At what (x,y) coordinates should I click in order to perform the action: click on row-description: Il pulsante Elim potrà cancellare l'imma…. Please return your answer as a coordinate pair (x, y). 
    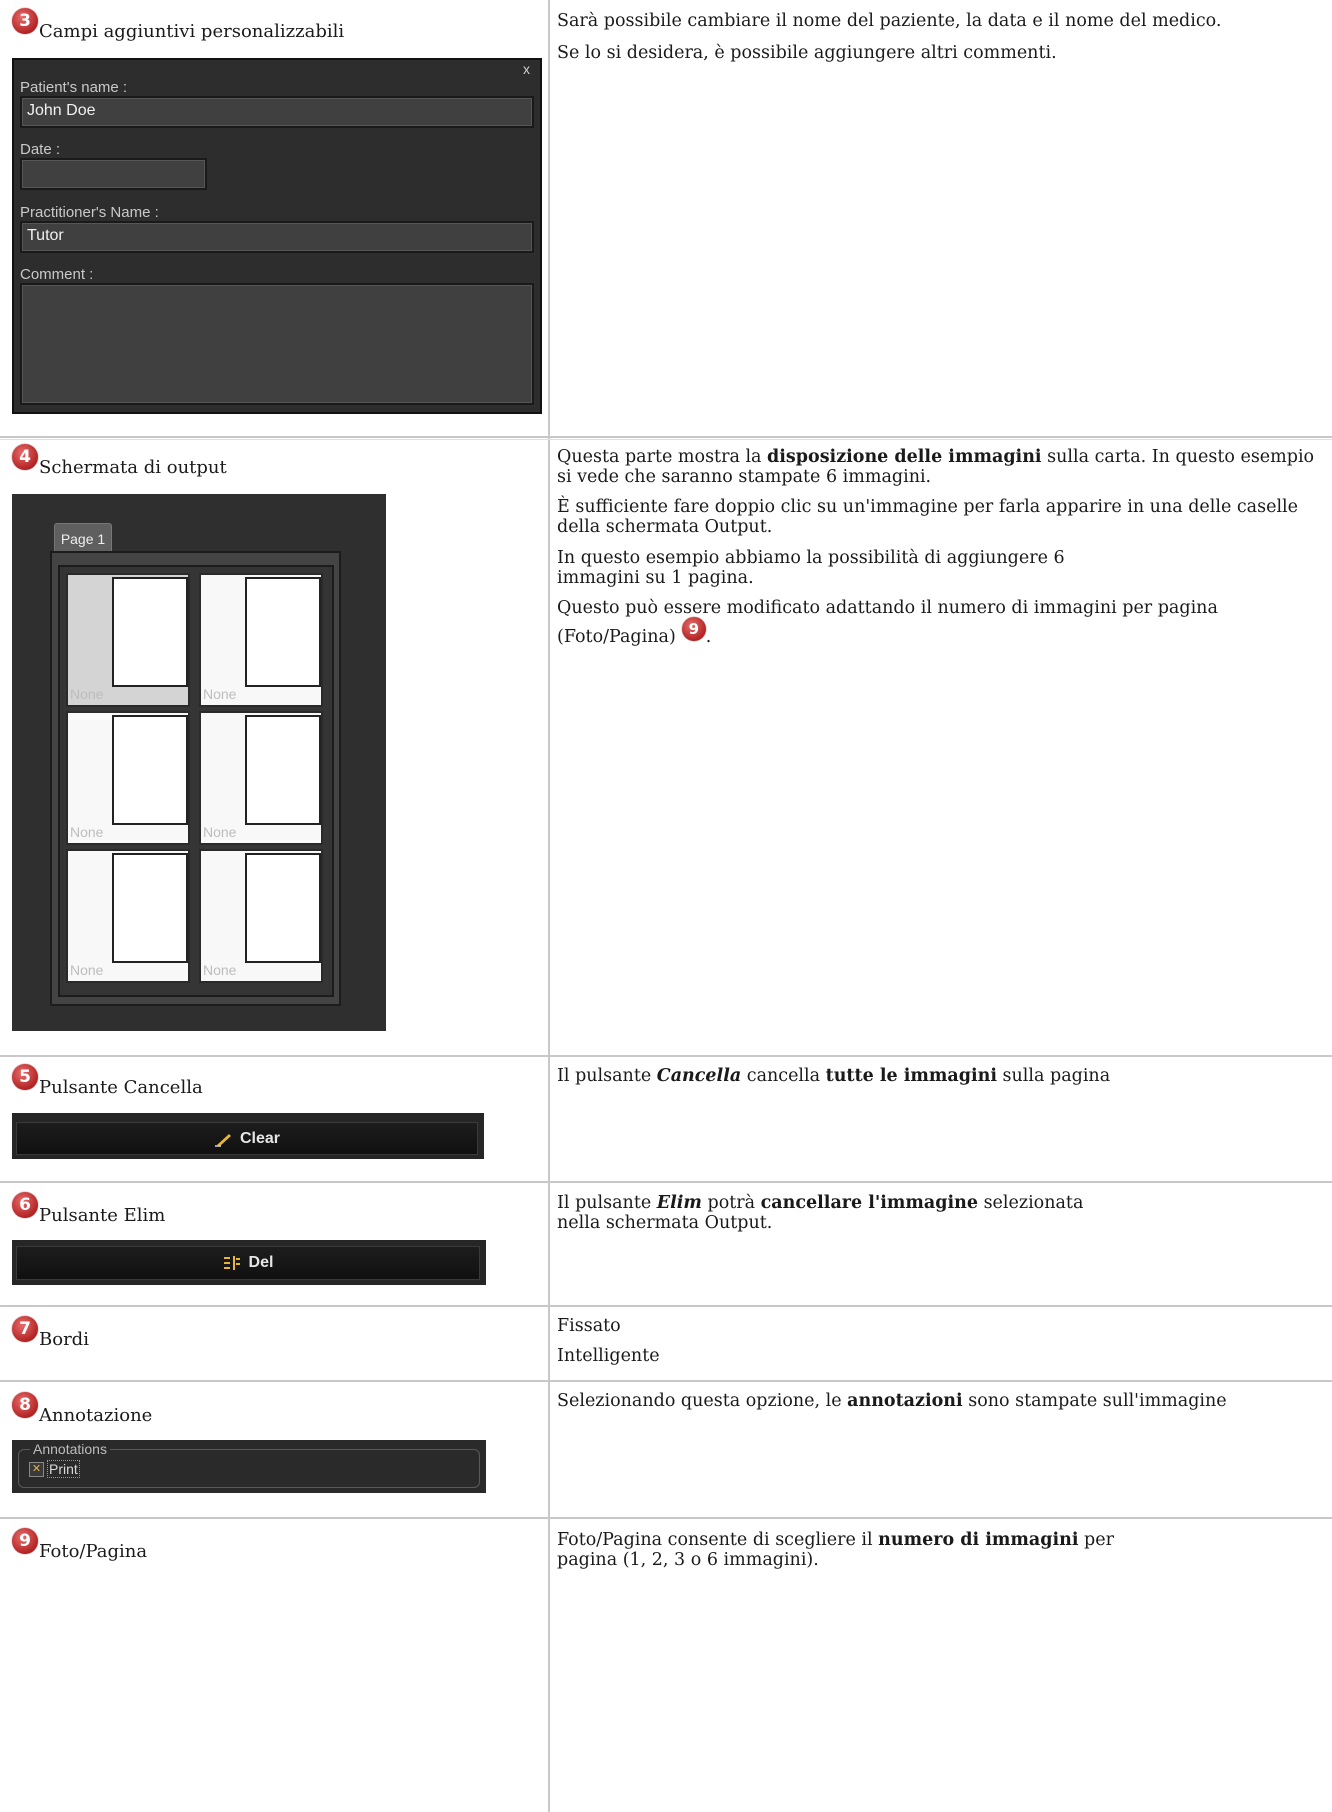
    Looking at the image, I should click on (820, 1213).